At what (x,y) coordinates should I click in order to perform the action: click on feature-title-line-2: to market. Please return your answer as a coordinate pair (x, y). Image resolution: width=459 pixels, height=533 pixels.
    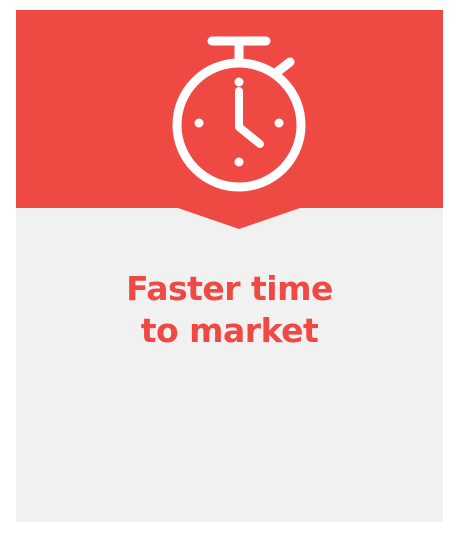
    Looking at the image, I should click on (229, 330).